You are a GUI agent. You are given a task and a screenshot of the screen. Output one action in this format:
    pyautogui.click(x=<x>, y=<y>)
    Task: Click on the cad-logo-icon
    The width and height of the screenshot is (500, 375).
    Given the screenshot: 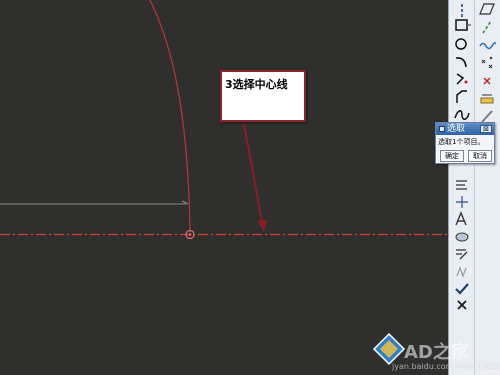 What is the action you would take?
    pyautogui.click(x=389, y=349)
    